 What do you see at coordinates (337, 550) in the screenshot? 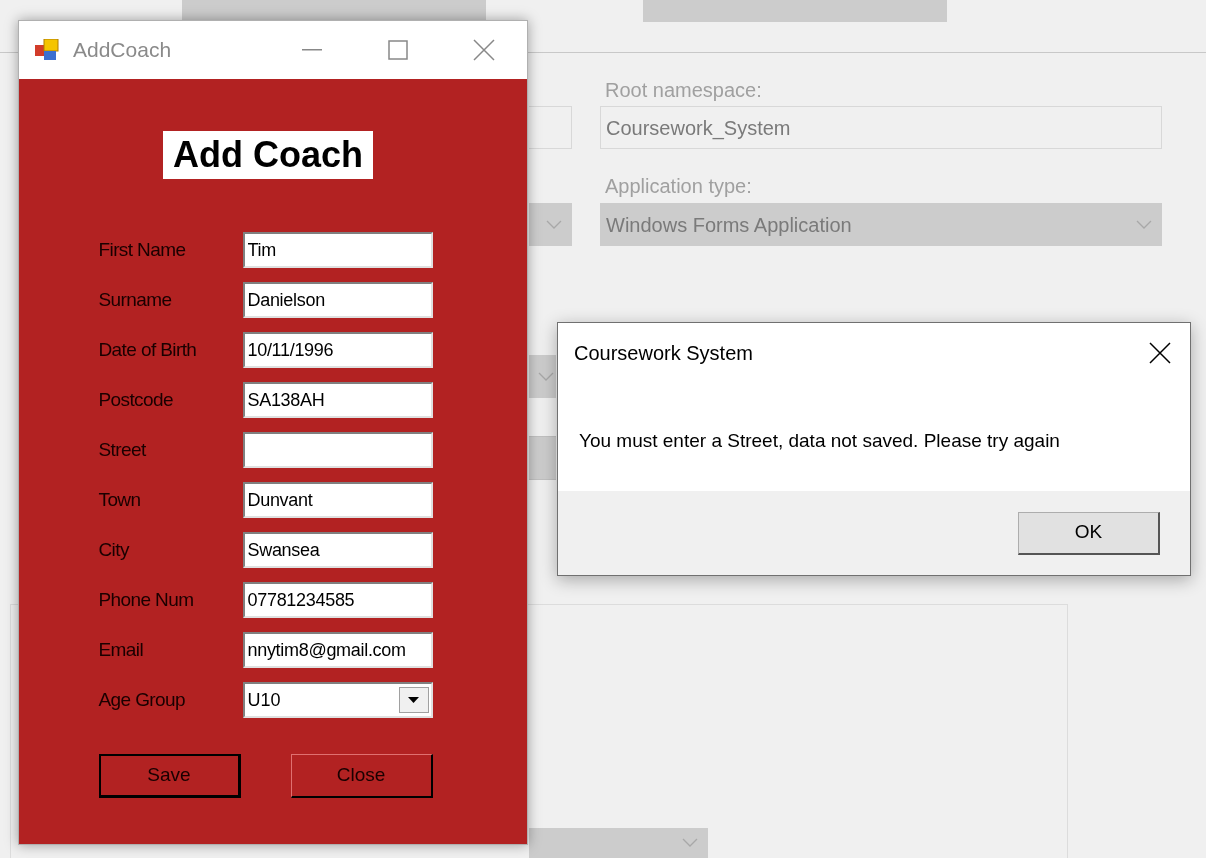
I see `text-field: Swansea` at bounding box center [337, 550].